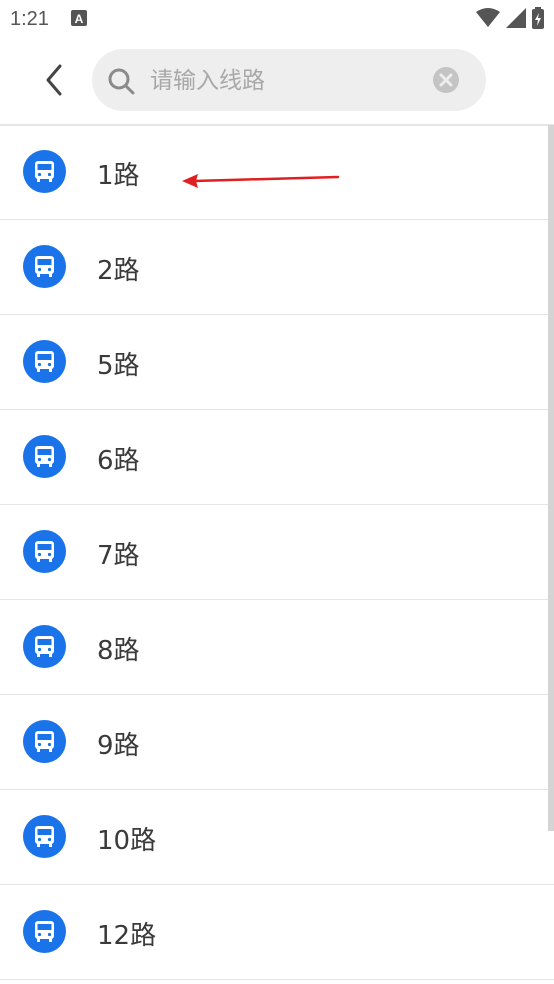 This screenshot has width=554, height=984. What do you see at coordinates (118, 271) in the screenshot?
I see `route-label: 2路` at bounding box center [118, 271].